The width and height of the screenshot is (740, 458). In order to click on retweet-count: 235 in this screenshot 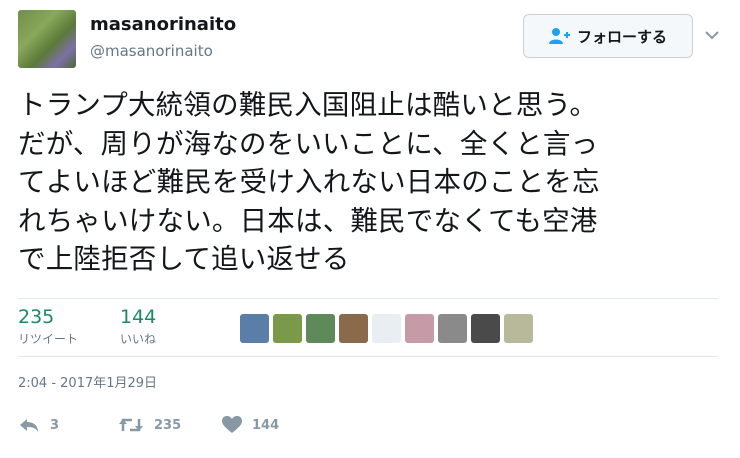, I will do `click(36, 317)`.